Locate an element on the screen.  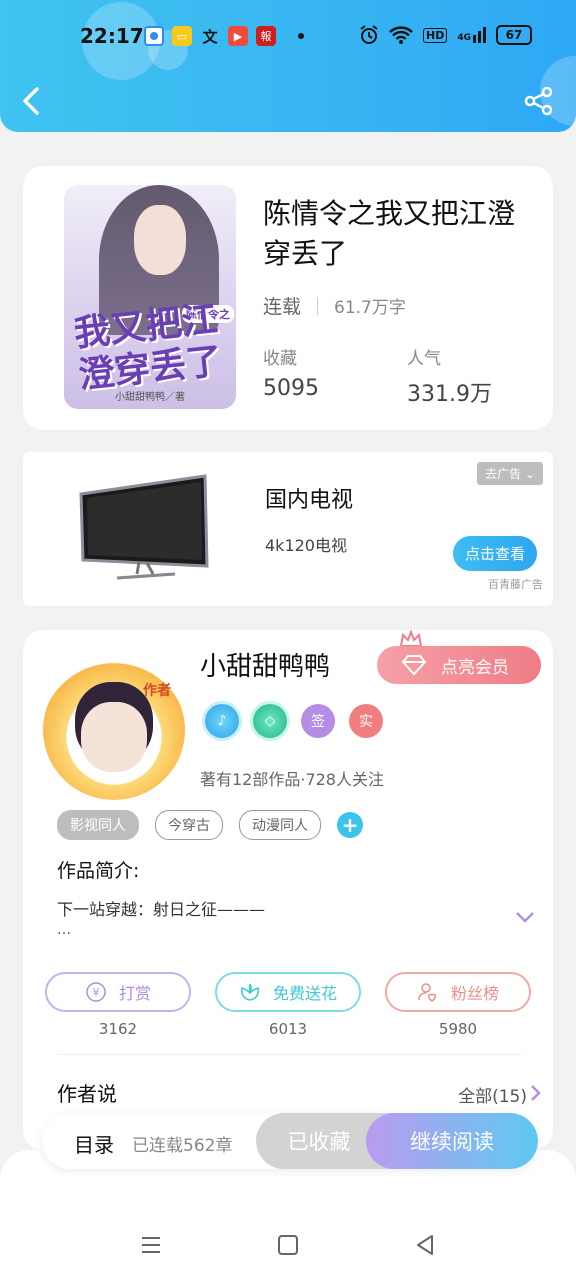
vip-button: 点亮会员 is located at coordinates (459, 665).